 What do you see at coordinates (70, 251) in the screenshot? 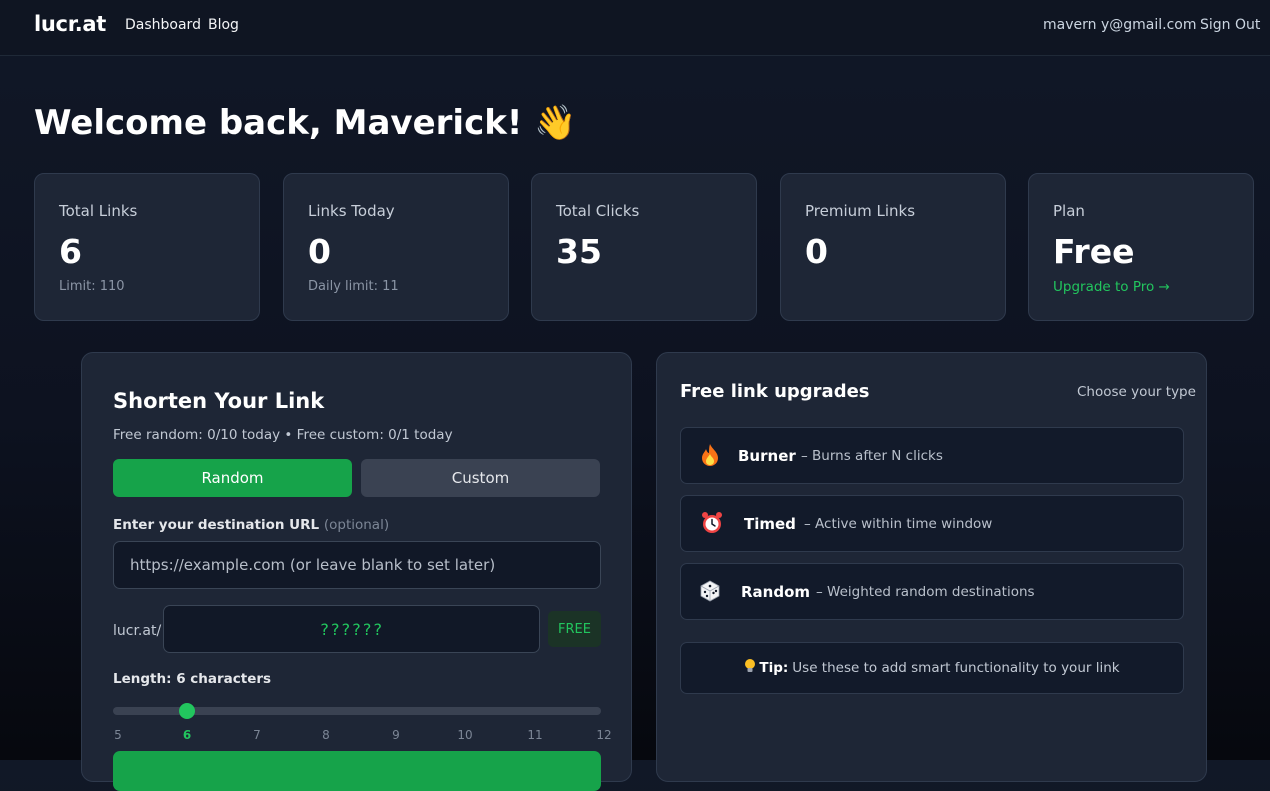
I see `stat-value: 6` at bounding box center [70, 251].